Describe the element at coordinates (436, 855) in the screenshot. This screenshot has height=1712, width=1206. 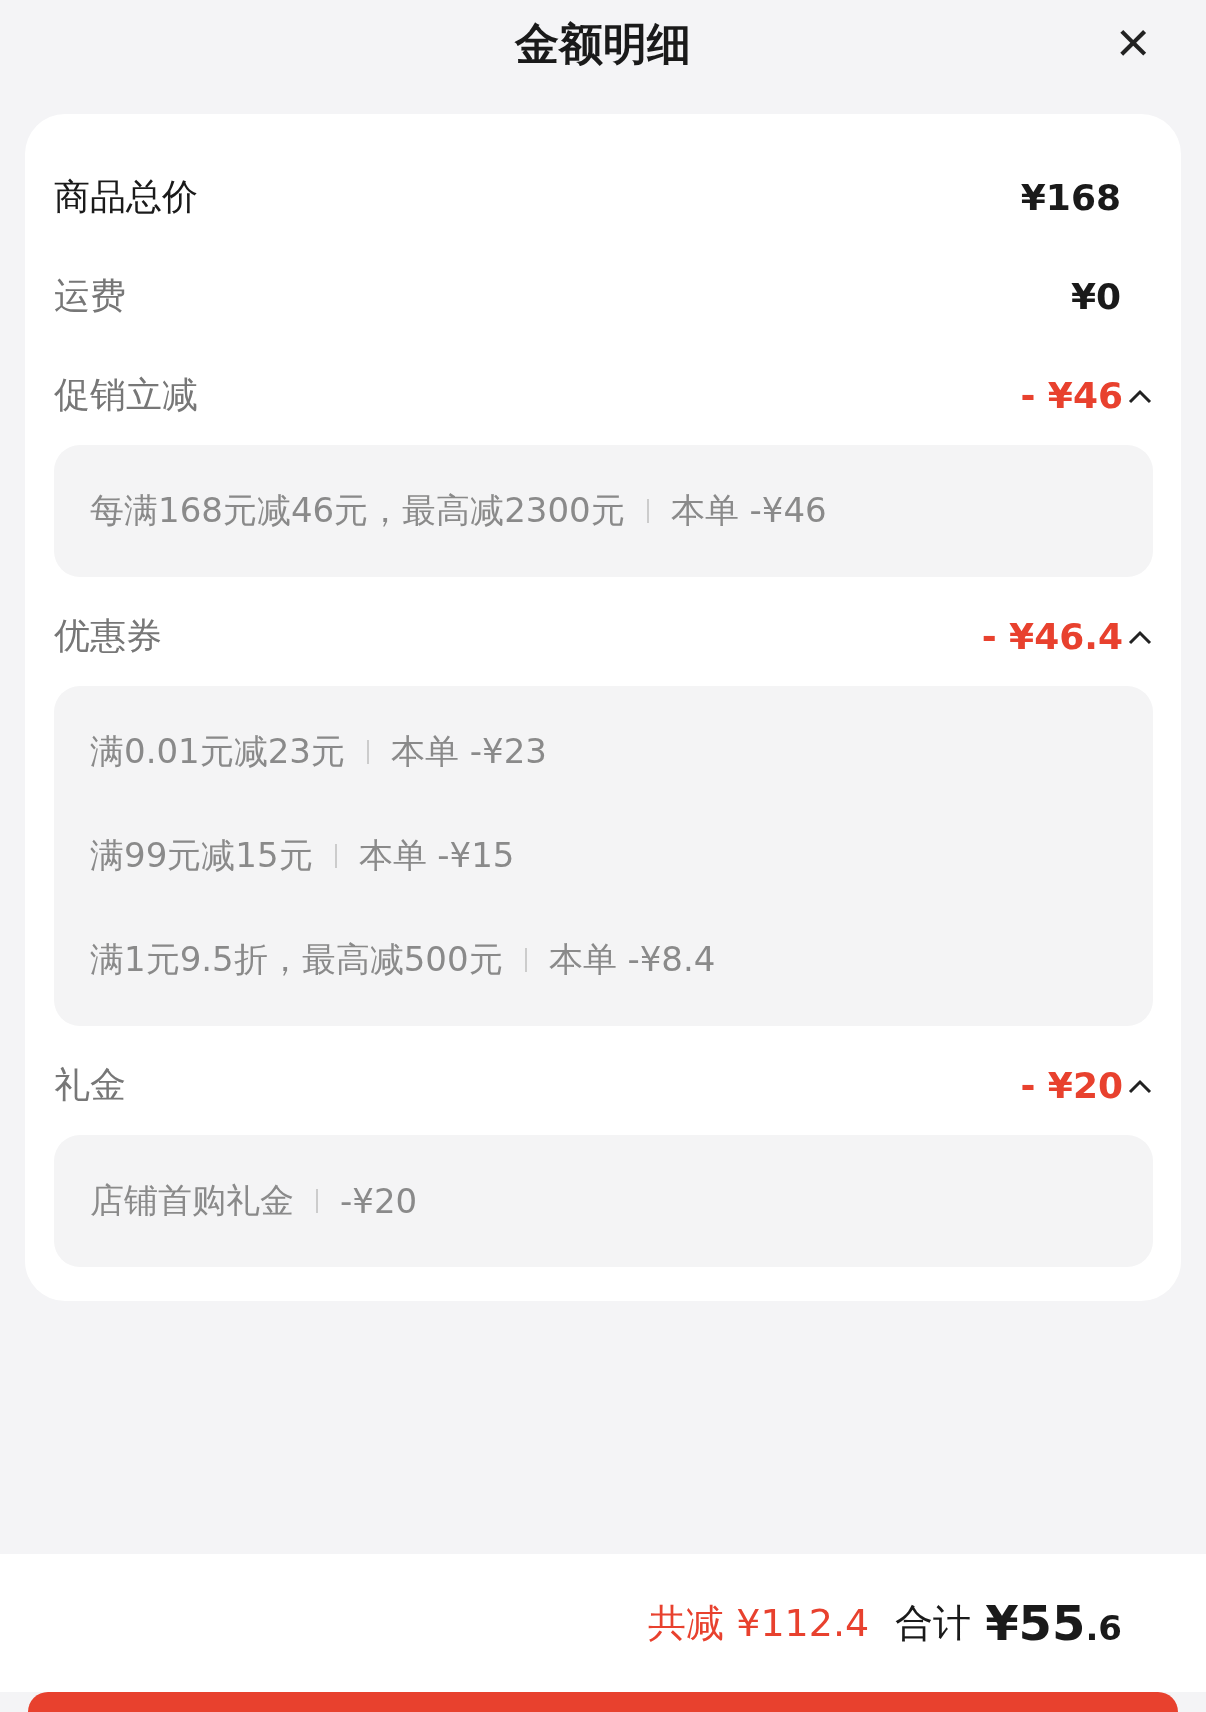
I see `detail-amount: 本单 -¥15` at that location.